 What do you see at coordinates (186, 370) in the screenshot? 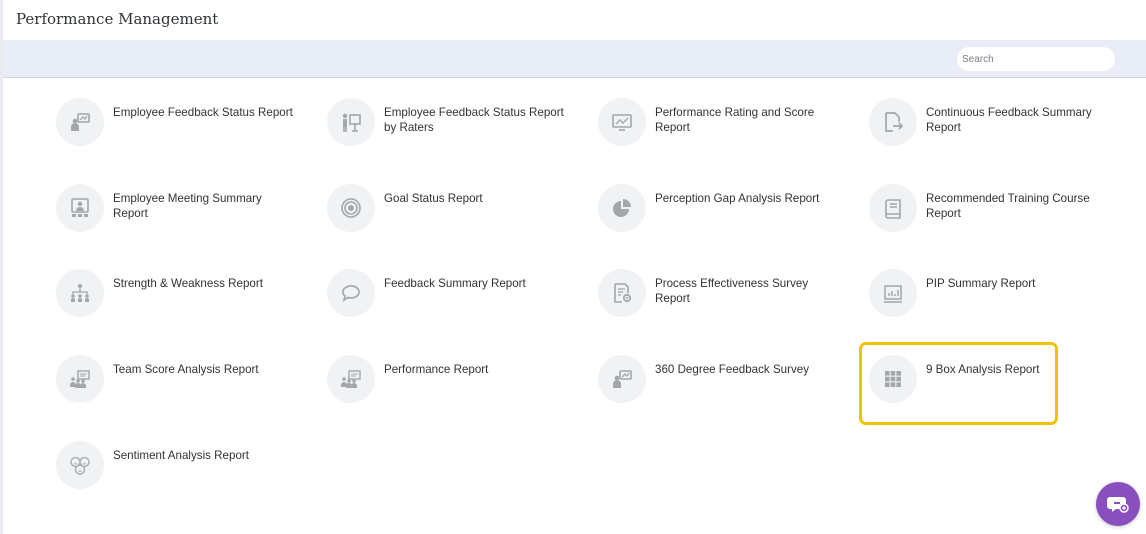
I see `report-label: Team Score Analysis Report` at bounding box center [186, 370].